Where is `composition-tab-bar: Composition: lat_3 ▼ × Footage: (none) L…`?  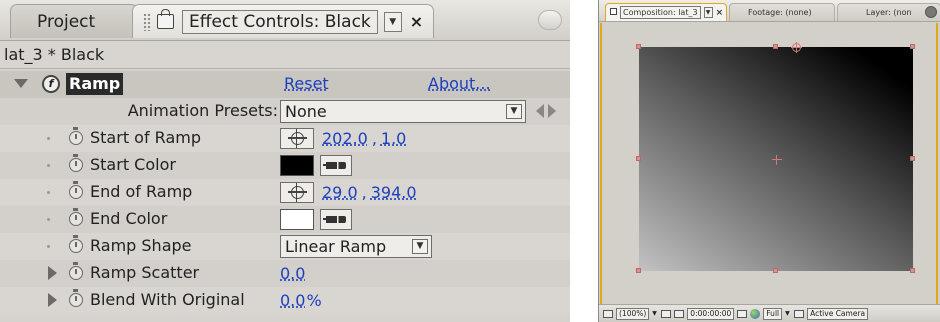 composition-tab-bar: Composition: lat_3 ▼ × Footage: (none) L… is located at coordinates (769, 11).